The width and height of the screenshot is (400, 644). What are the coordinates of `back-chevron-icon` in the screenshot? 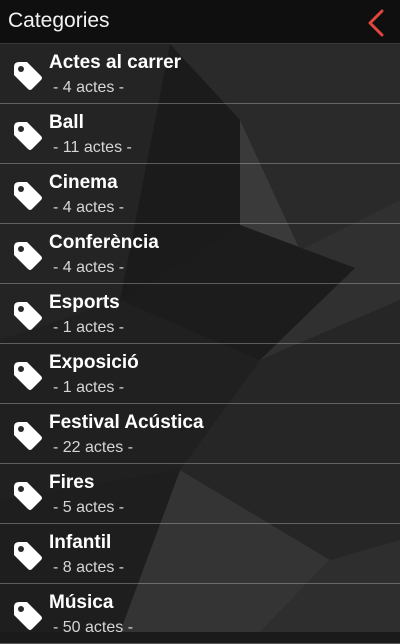 It's located at (376, 22).